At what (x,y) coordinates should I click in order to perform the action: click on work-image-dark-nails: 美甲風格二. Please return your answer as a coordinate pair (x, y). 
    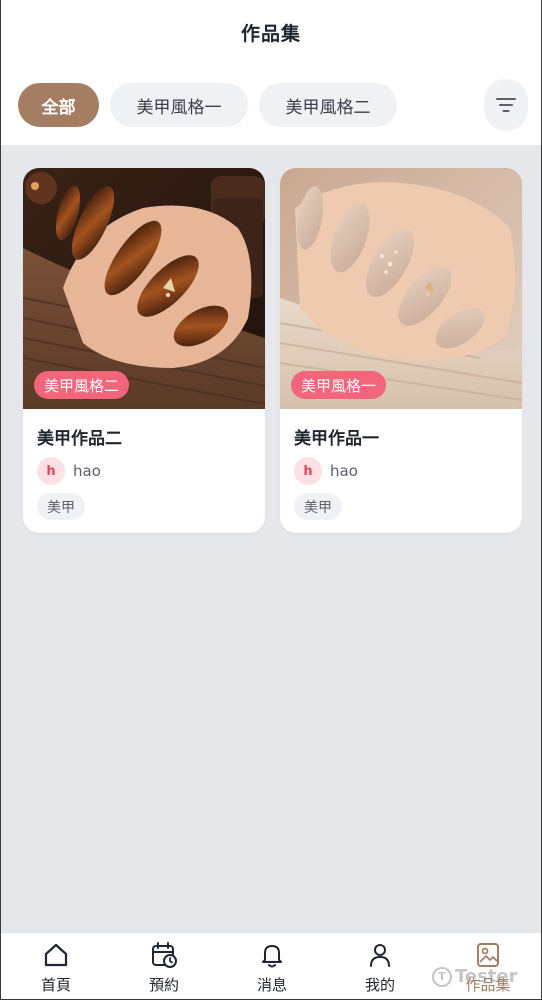
    Looking at the image, I should click on (144, 288).